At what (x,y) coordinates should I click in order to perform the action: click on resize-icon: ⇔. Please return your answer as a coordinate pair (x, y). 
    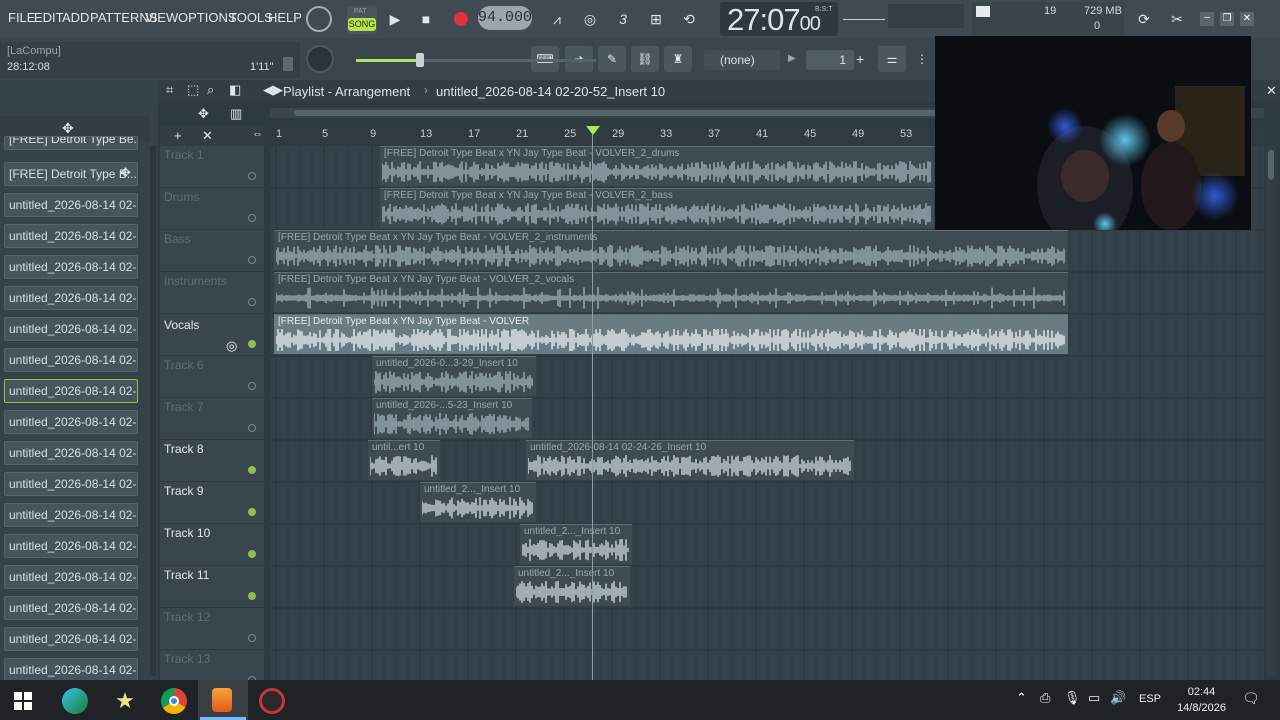
    Looking at the image, I should click on (257, 134).